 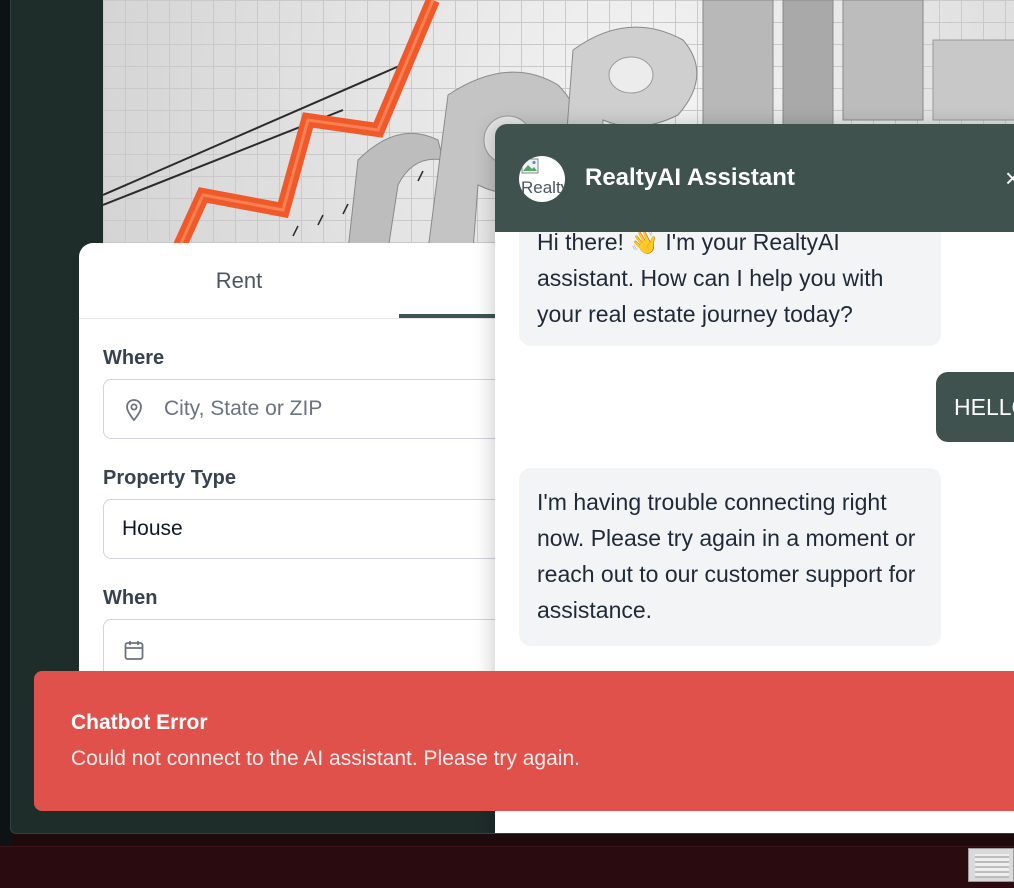 I want to click on where-field, so click(x=321, y=409).